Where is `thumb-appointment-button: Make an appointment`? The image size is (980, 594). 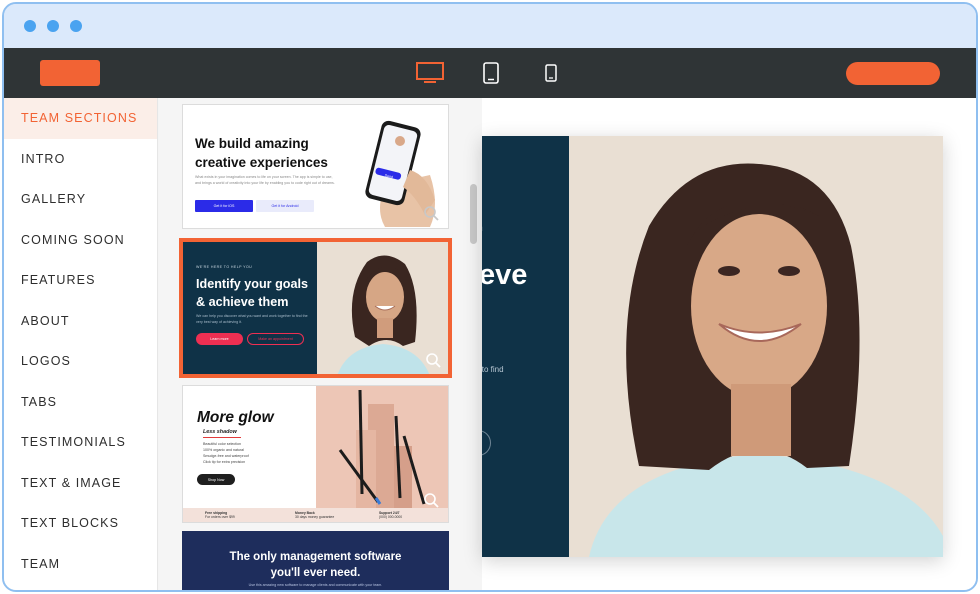
thumb-appointment-button: Make an appointment is located at coordinates (275, 339).